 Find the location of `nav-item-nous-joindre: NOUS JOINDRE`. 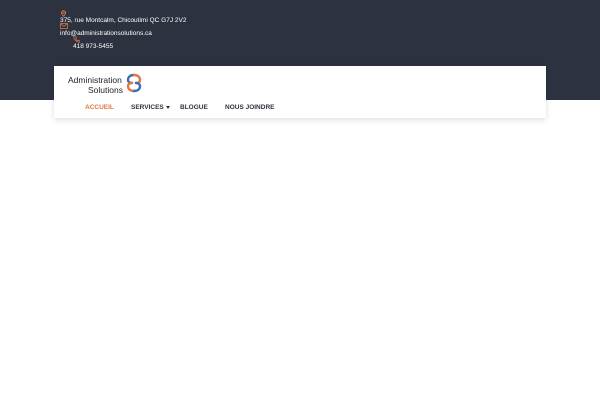

nav-item-nous-joindre: NOUS JOINDRE is located at coordinates (249, 107).